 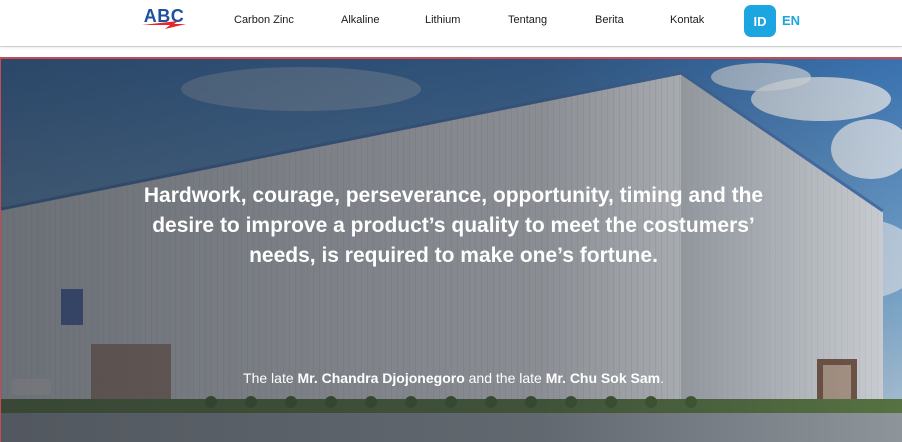 What do you see at coordinates (687, 20) in the screenshot?
I see `nav-kontak: Kontak` at bounding box center [687, 20].